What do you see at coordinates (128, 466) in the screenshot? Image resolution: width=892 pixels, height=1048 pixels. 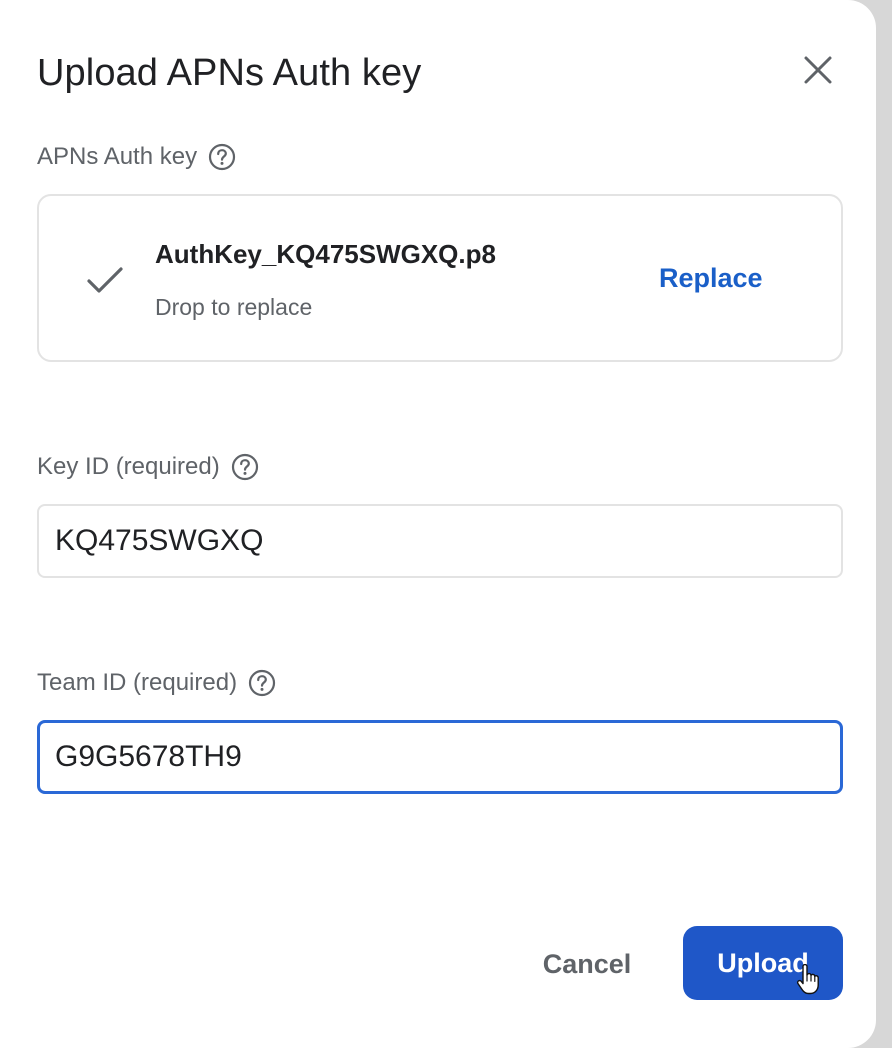 I see `key-id-label: Key ID (required)` at bounding box center [128, 466].